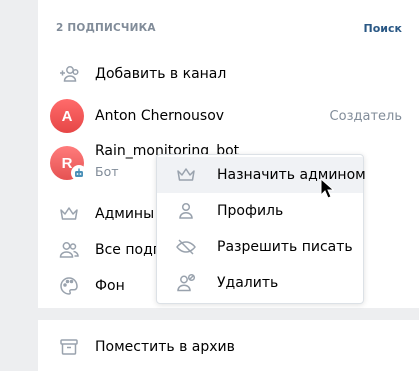 The width and height of the screenshot is (419, 371). What do you see at coordinates (228, 116) in the screenshot?
I see `member-row: A Anton Chernousov Создатель` at bounding box center [228, 116].